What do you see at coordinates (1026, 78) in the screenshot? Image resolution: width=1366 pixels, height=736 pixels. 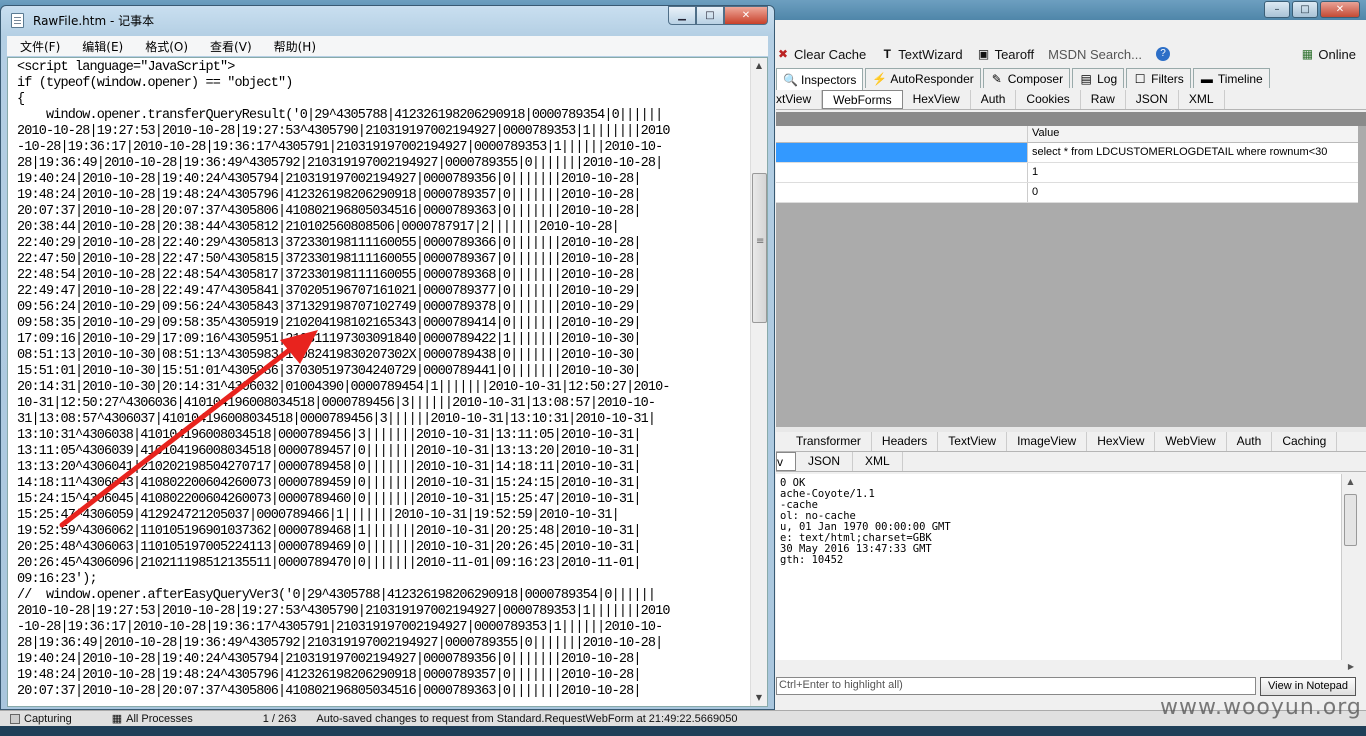 I see `tab-composer: ✎ Composer` at bounding box center [1026, 78].